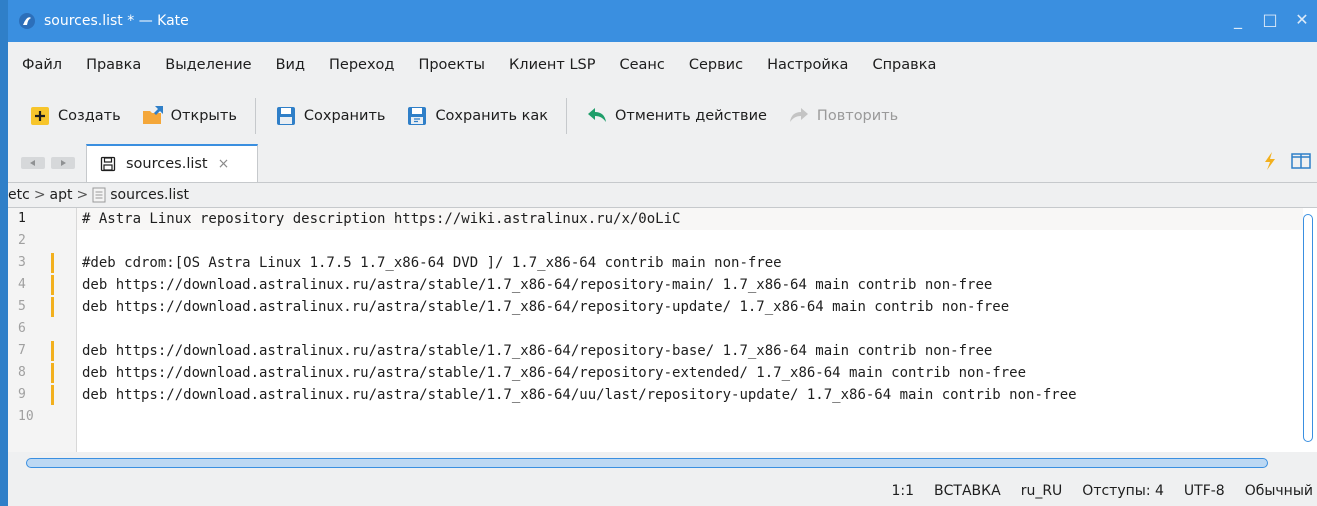 This screenshot has width=1317, height=506. I want to click on menu-tools: Сервис, so click(716, 65).